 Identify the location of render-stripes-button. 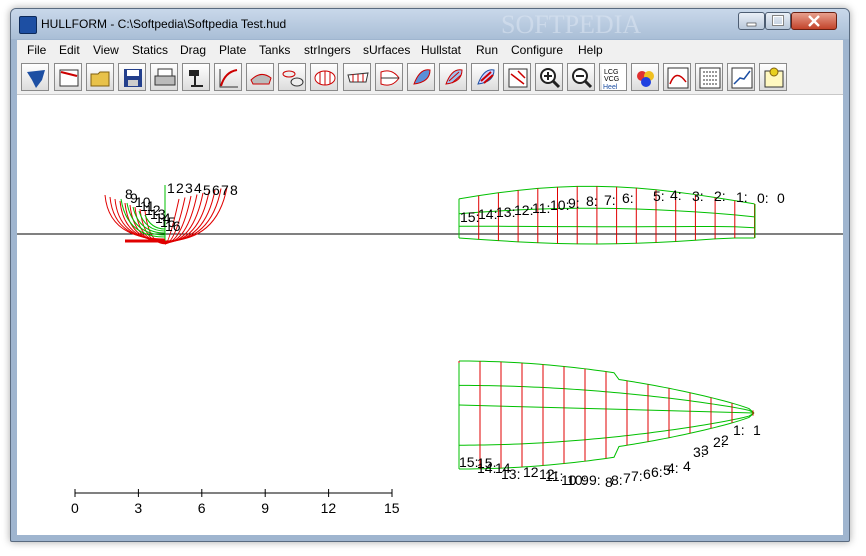
(485, 77).